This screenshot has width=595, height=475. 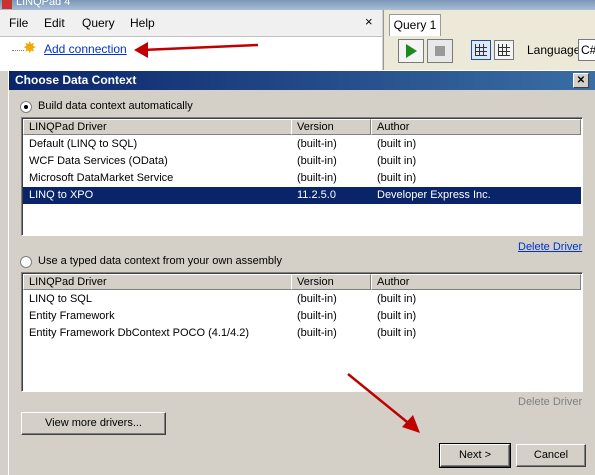 I want to click on menu-query: Query, so click(x=98, y=23).